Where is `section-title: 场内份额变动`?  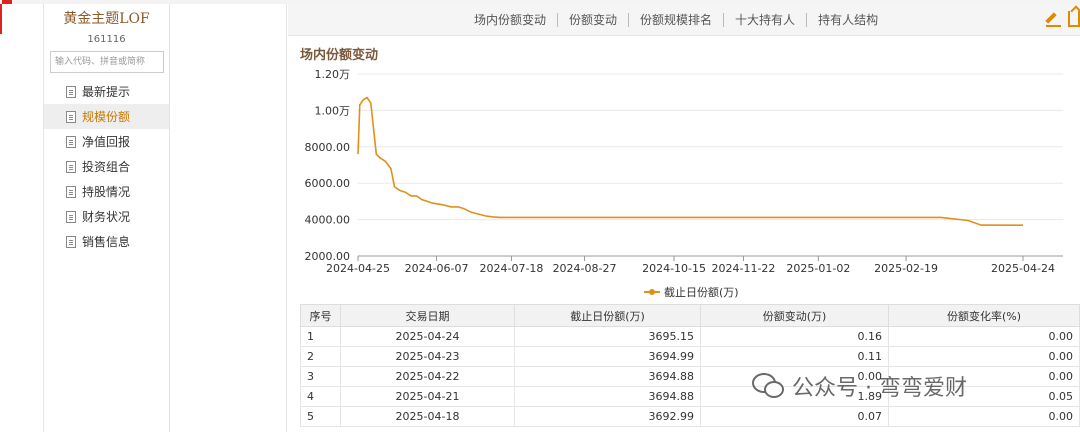 section-title: 场内份额变动 is located at coordinates (339, 55).